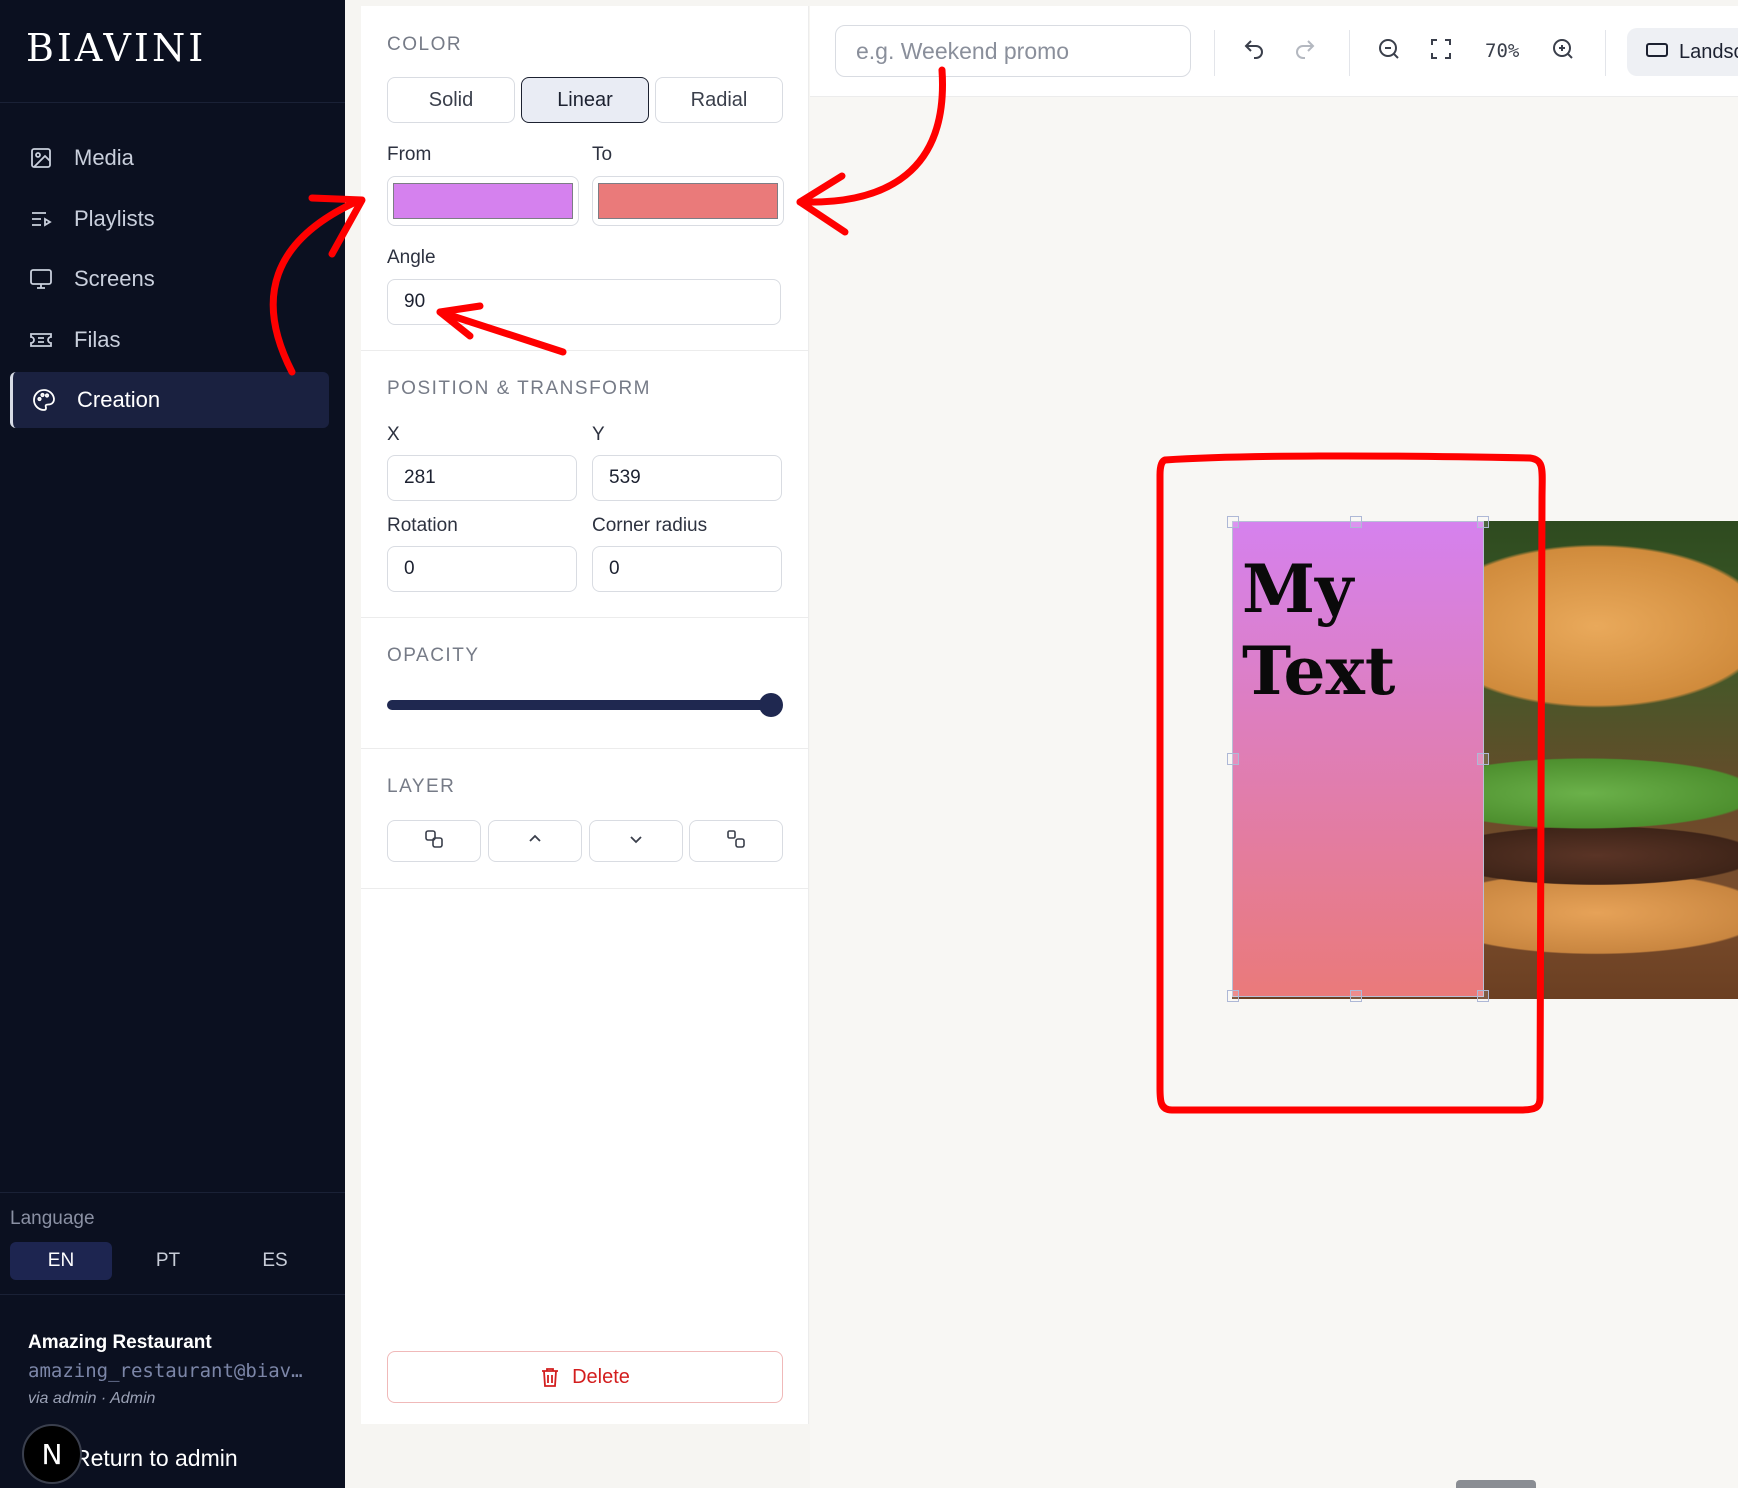  I want to click on fit-to-screen-button, so click(1441, 51).